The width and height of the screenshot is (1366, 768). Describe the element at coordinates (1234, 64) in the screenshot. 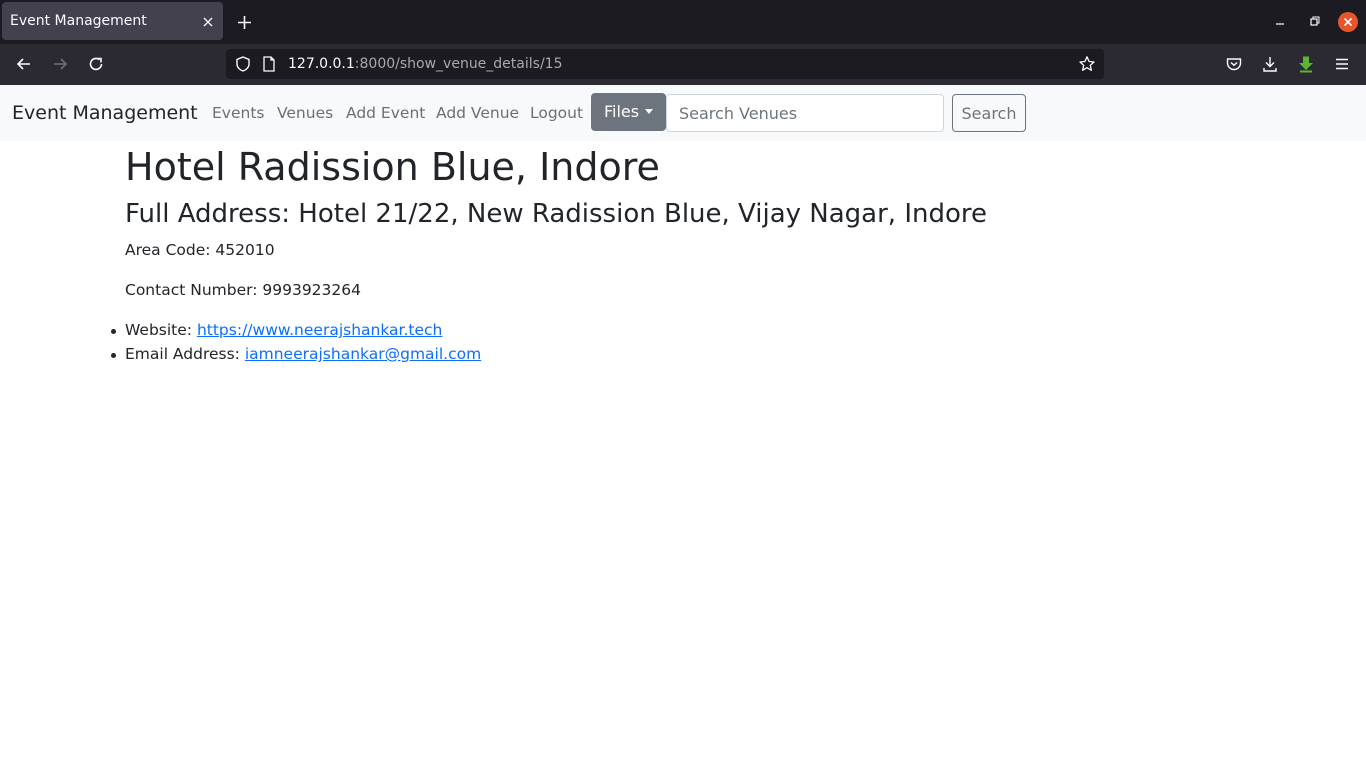

I see `pocket-icon` at that location.